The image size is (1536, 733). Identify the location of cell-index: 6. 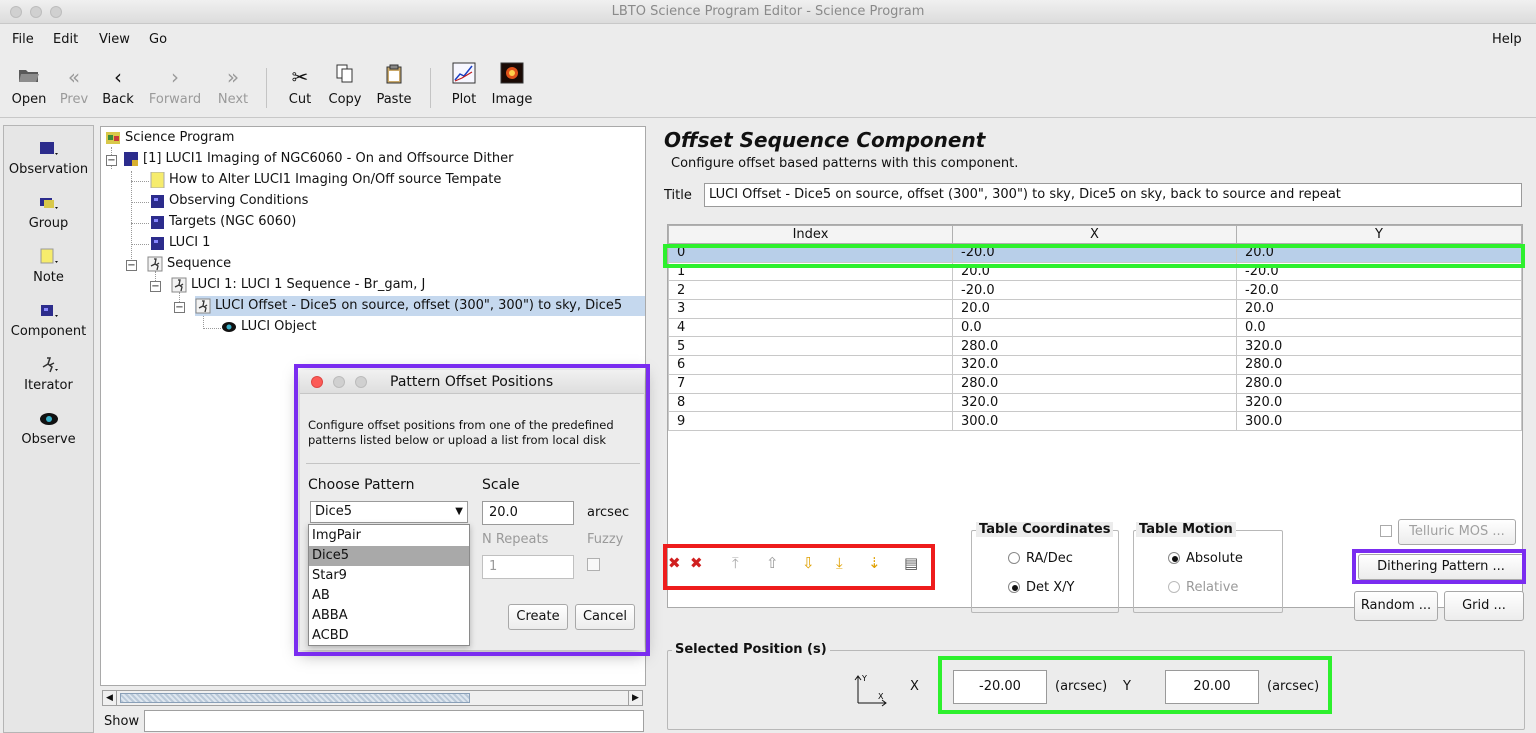
(810, 365).